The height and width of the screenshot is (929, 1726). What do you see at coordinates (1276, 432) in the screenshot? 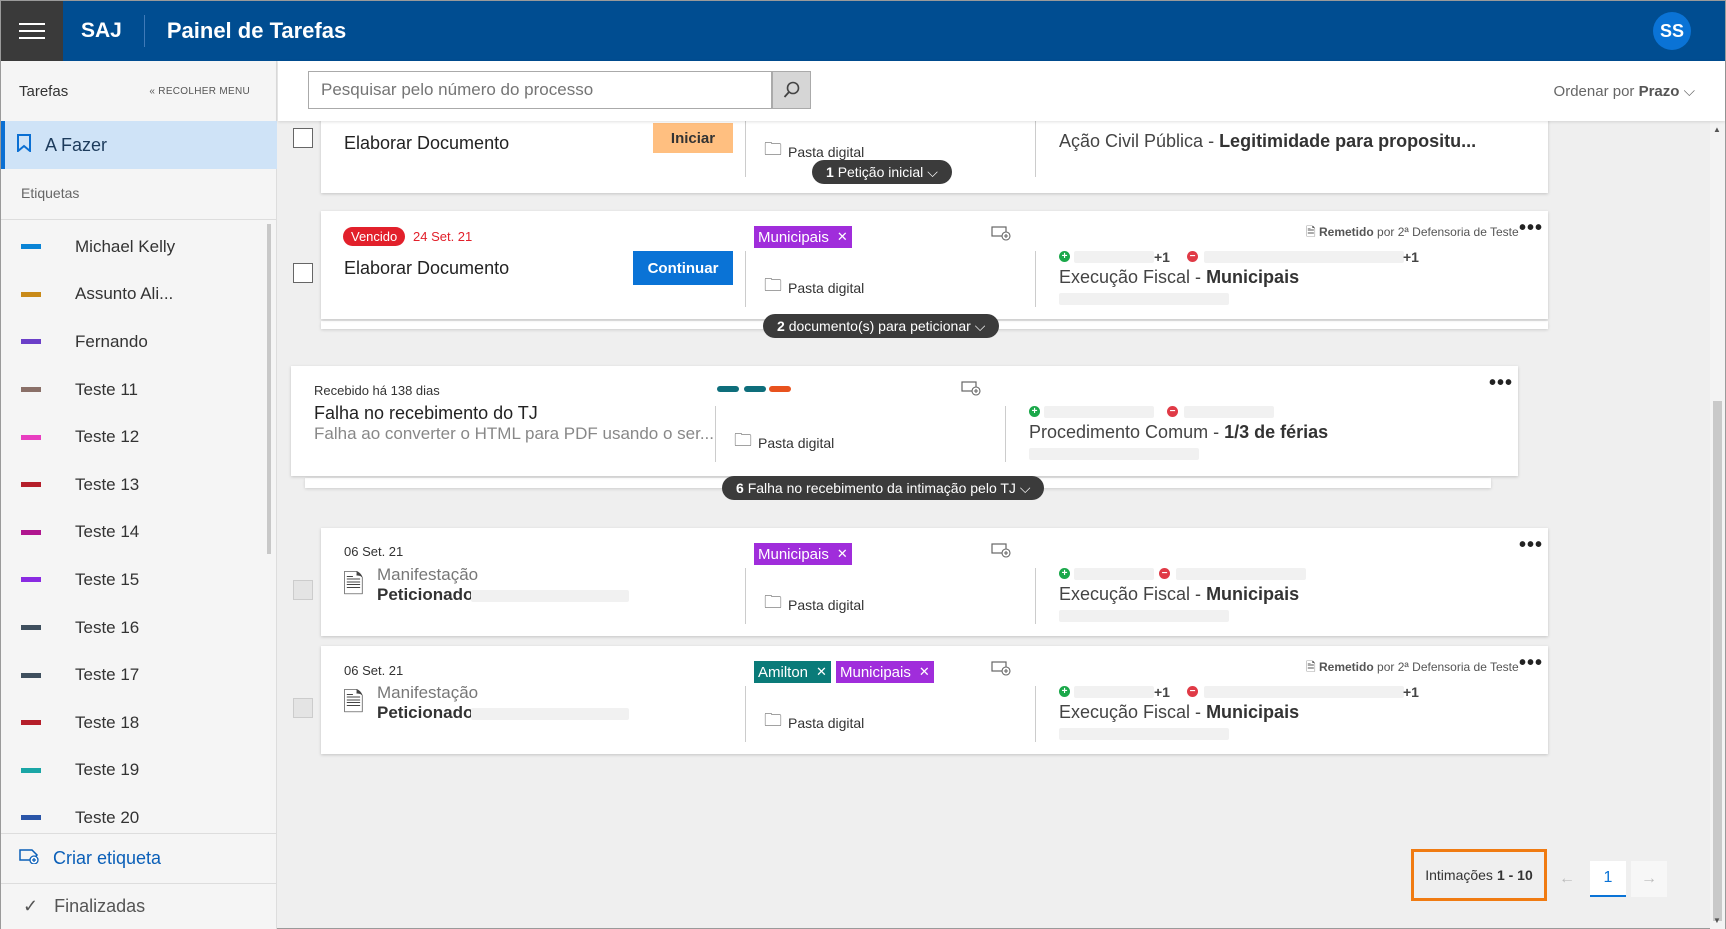
I see `process-subject: 1/3 de férias` at bounding box center [1276, 432].